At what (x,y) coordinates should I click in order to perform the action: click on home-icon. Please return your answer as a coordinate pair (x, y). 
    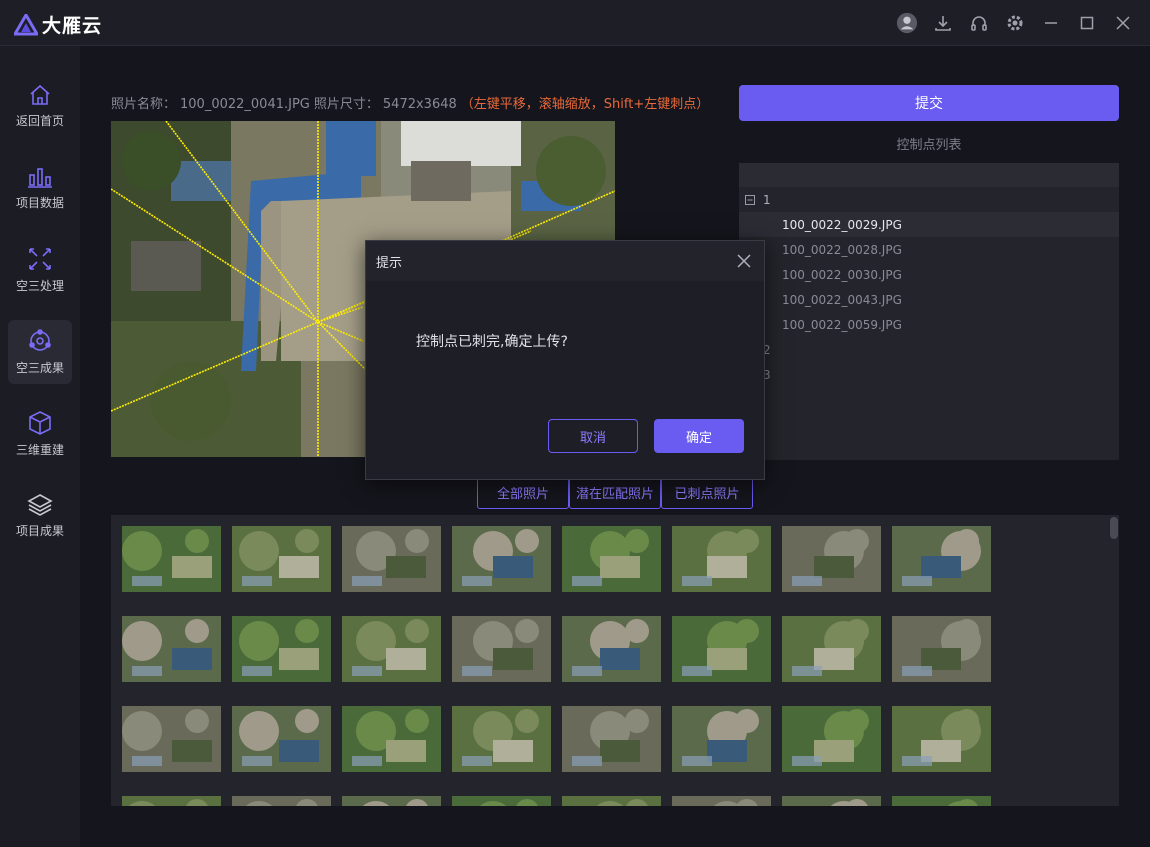
    Looking at the image, I should click on (40, 94).